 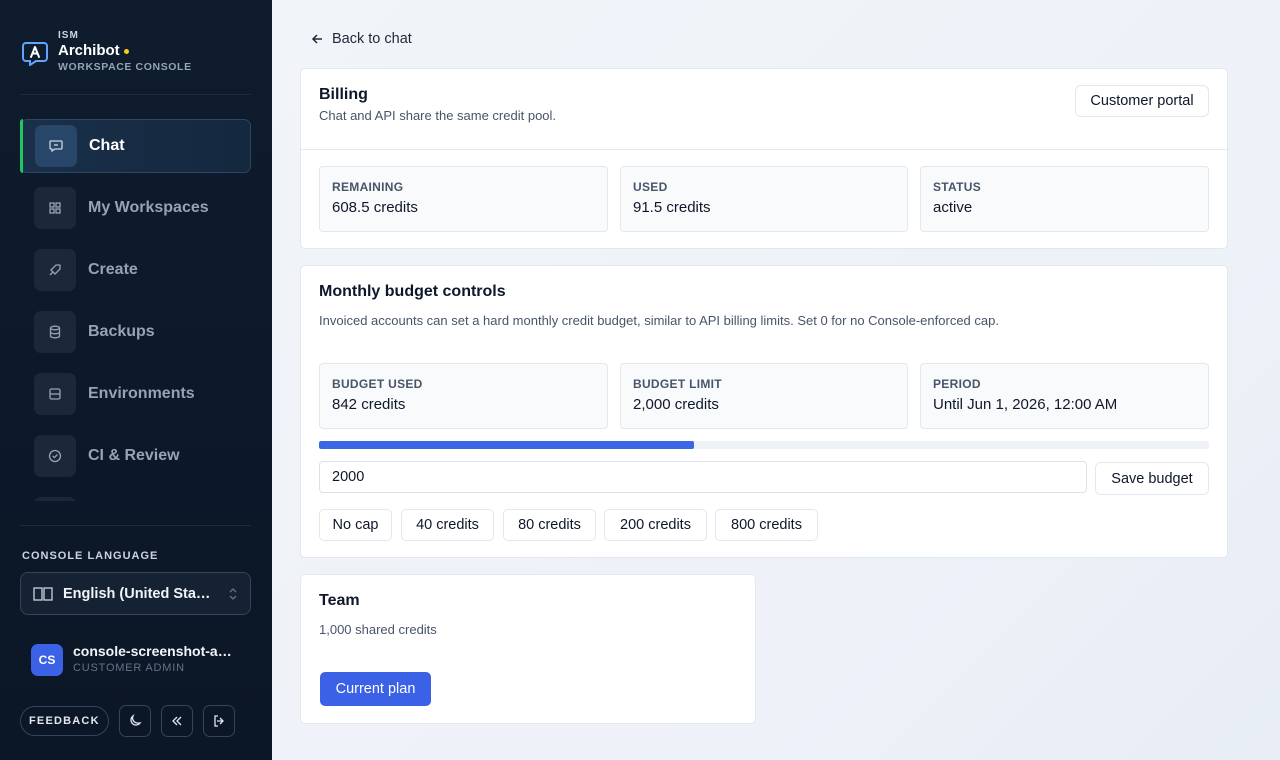 What do you see at coordinates (55, 208) in the screenshot?
I see `workspaces-icon` at bounding box center [55, 208].